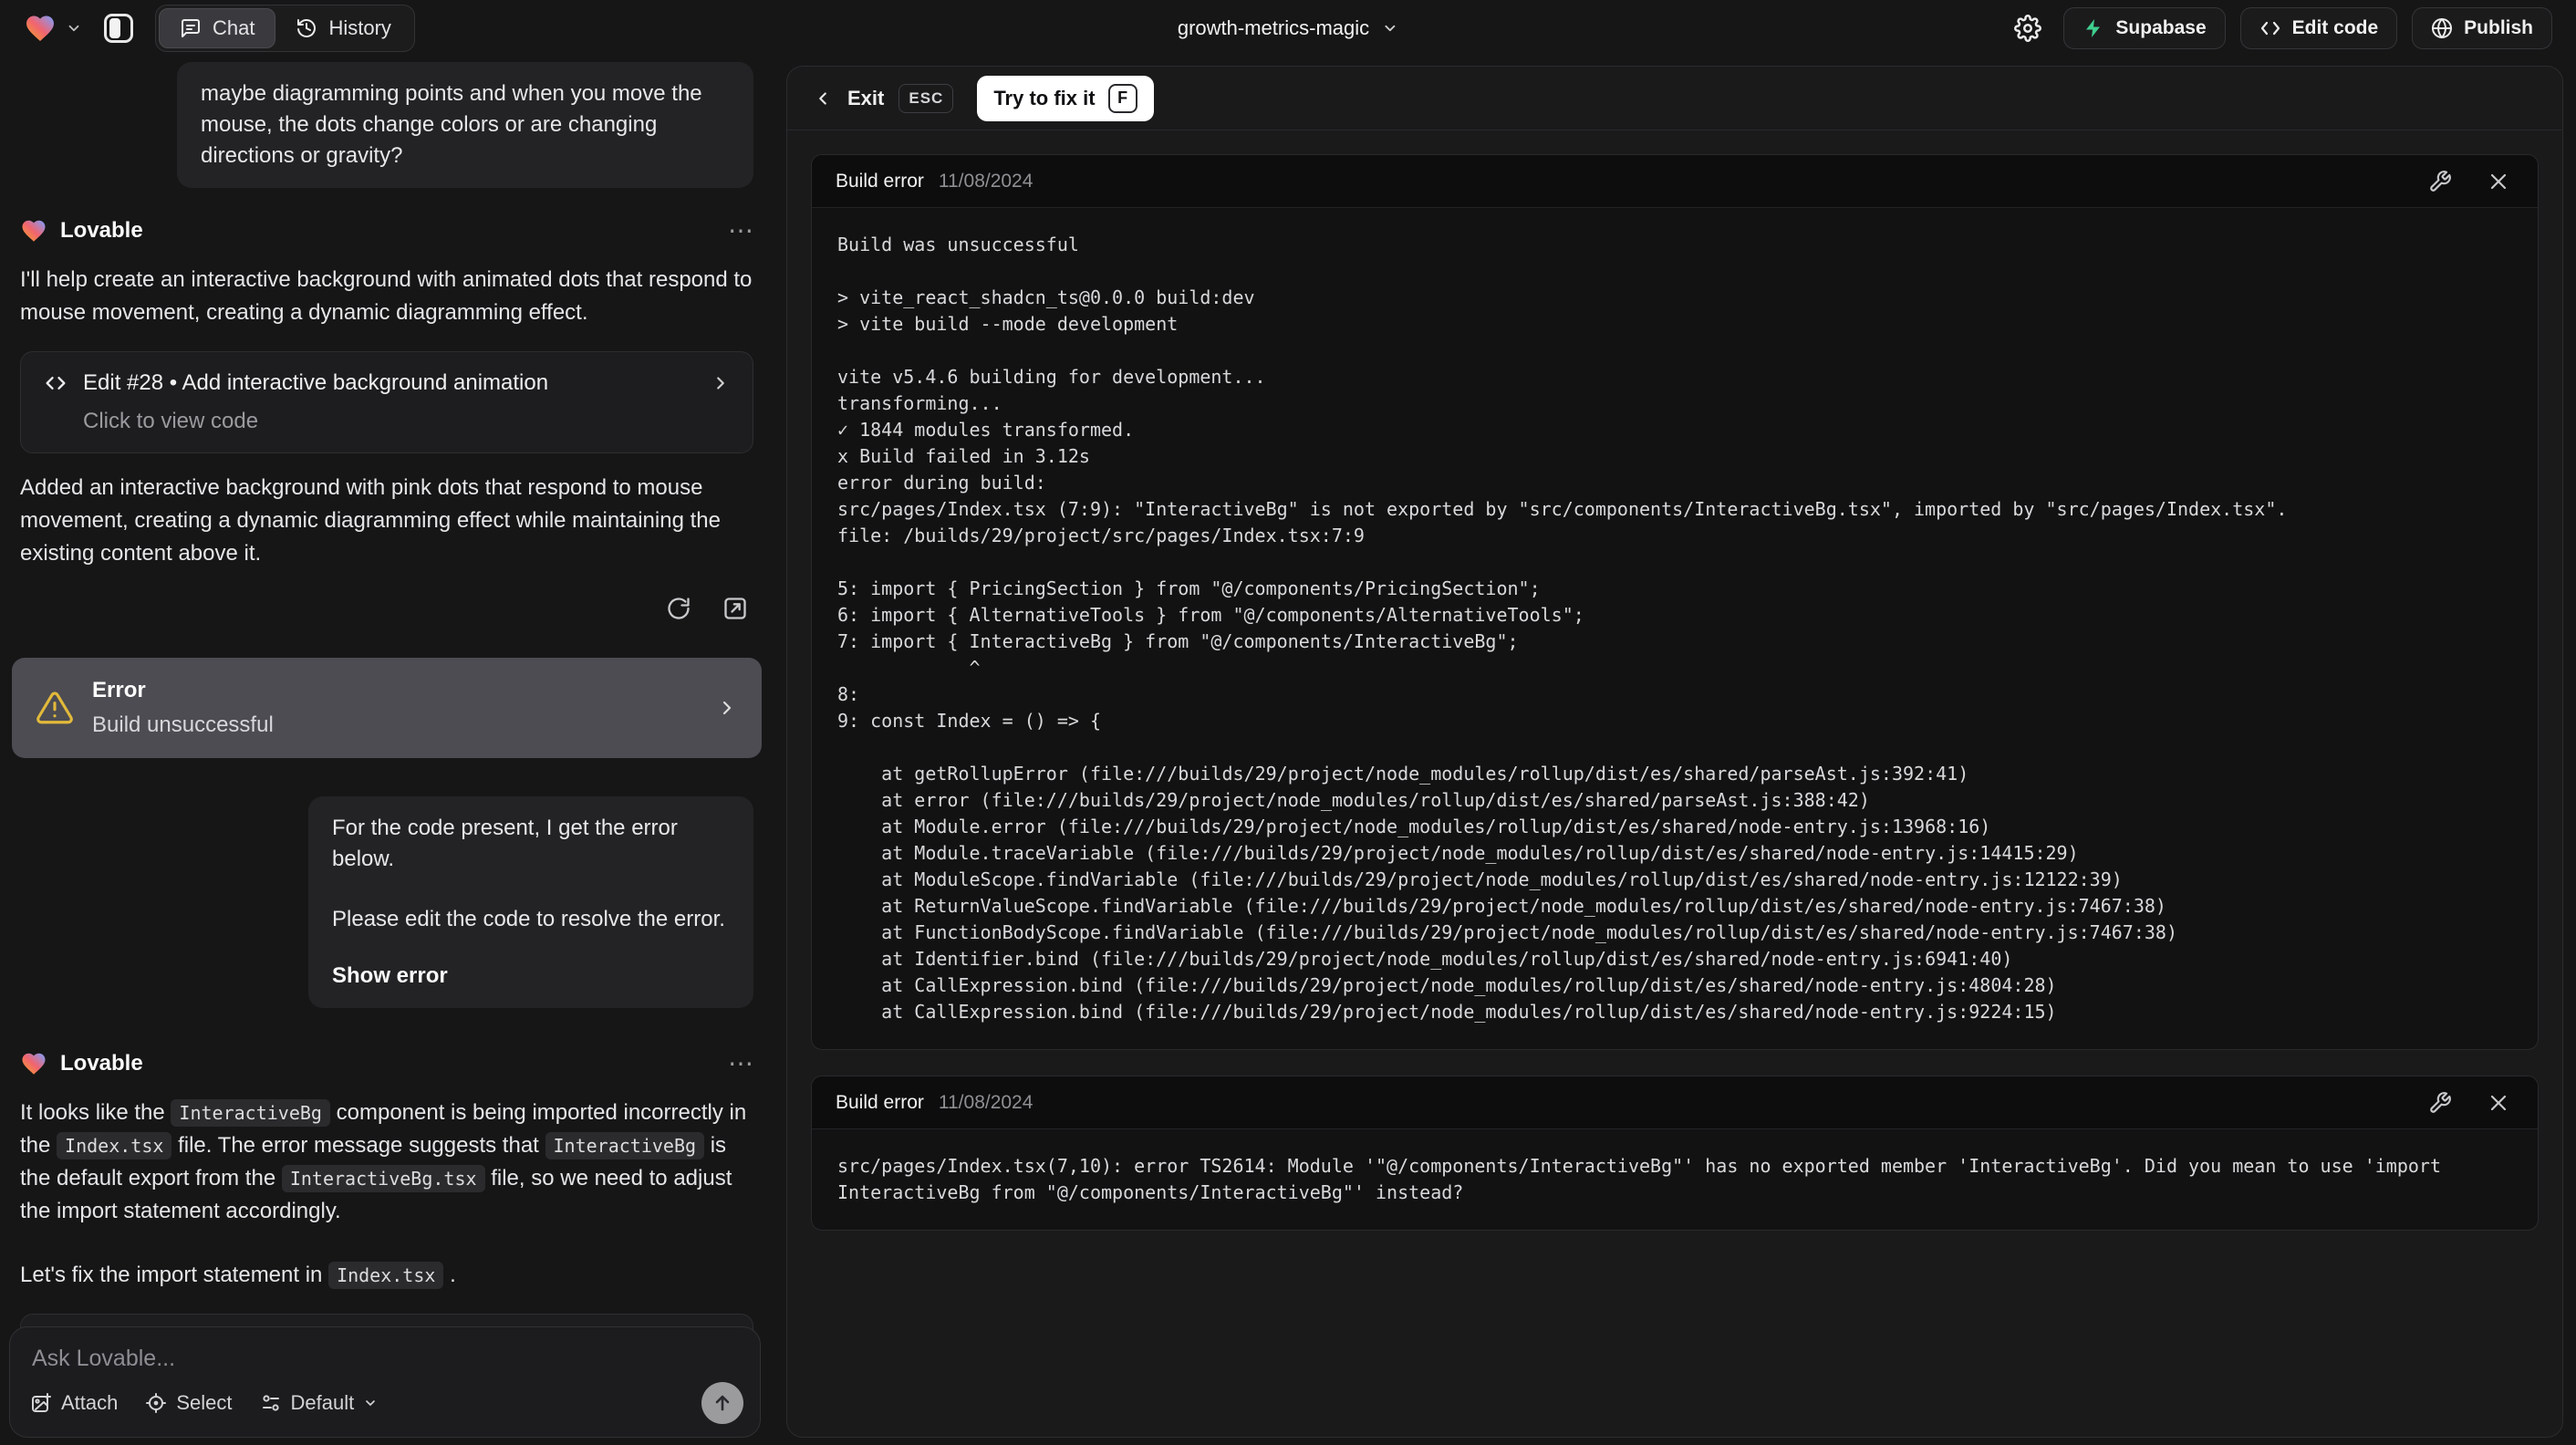  I want to click on exit-button: Exit ESC, so click(883, 98).